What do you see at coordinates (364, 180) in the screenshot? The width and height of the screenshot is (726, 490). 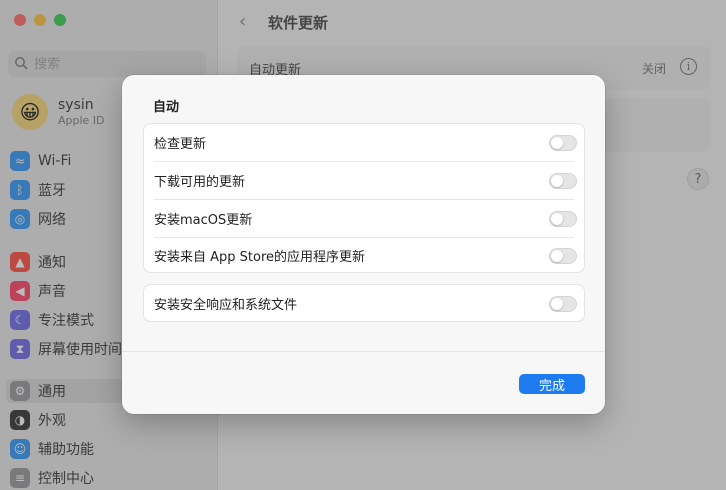 I see `option-download-updates: 下载可用的更新` at bounding box center [364, 180].